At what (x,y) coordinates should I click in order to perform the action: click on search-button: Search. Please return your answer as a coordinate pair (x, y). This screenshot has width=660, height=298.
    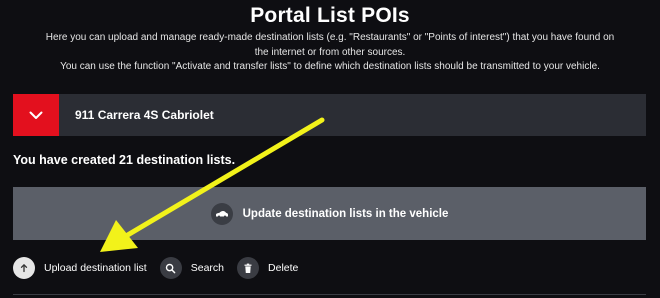
    Looking at the image, I should click on (192, 268).